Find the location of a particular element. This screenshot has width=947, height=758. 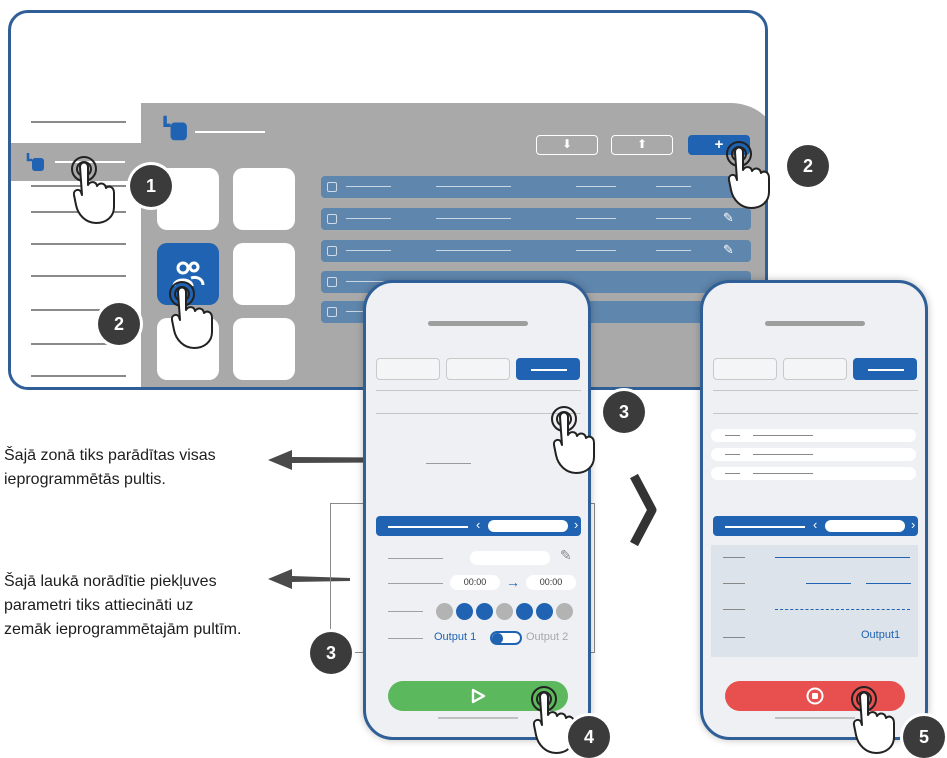

chevron-right-icon is located at coordinates (643, 510).